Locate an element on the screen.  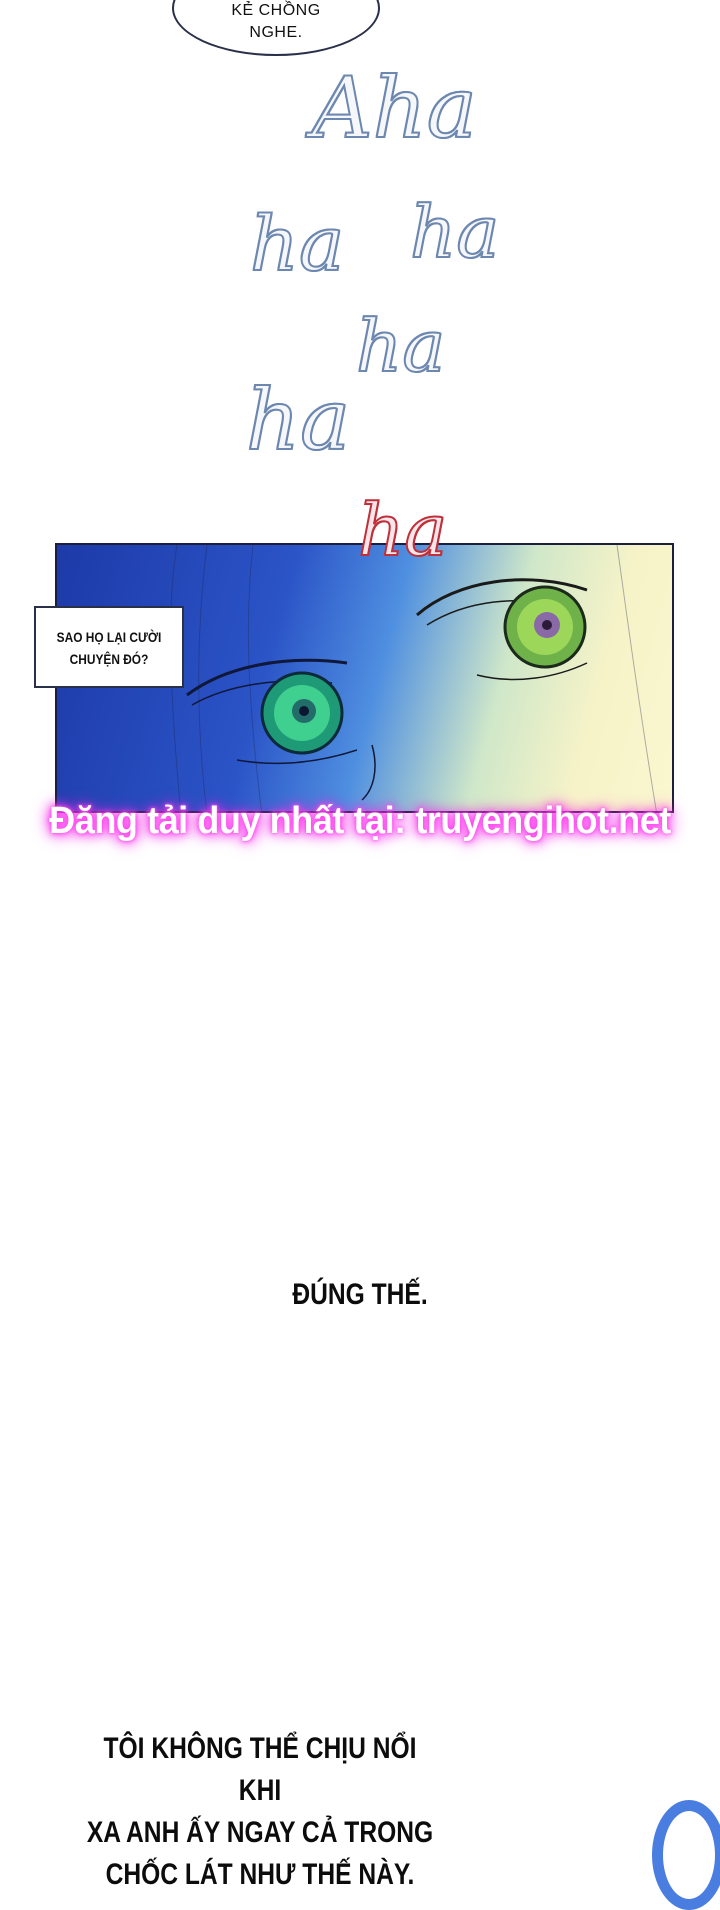
right-eye is located at coordinates (502, 629).